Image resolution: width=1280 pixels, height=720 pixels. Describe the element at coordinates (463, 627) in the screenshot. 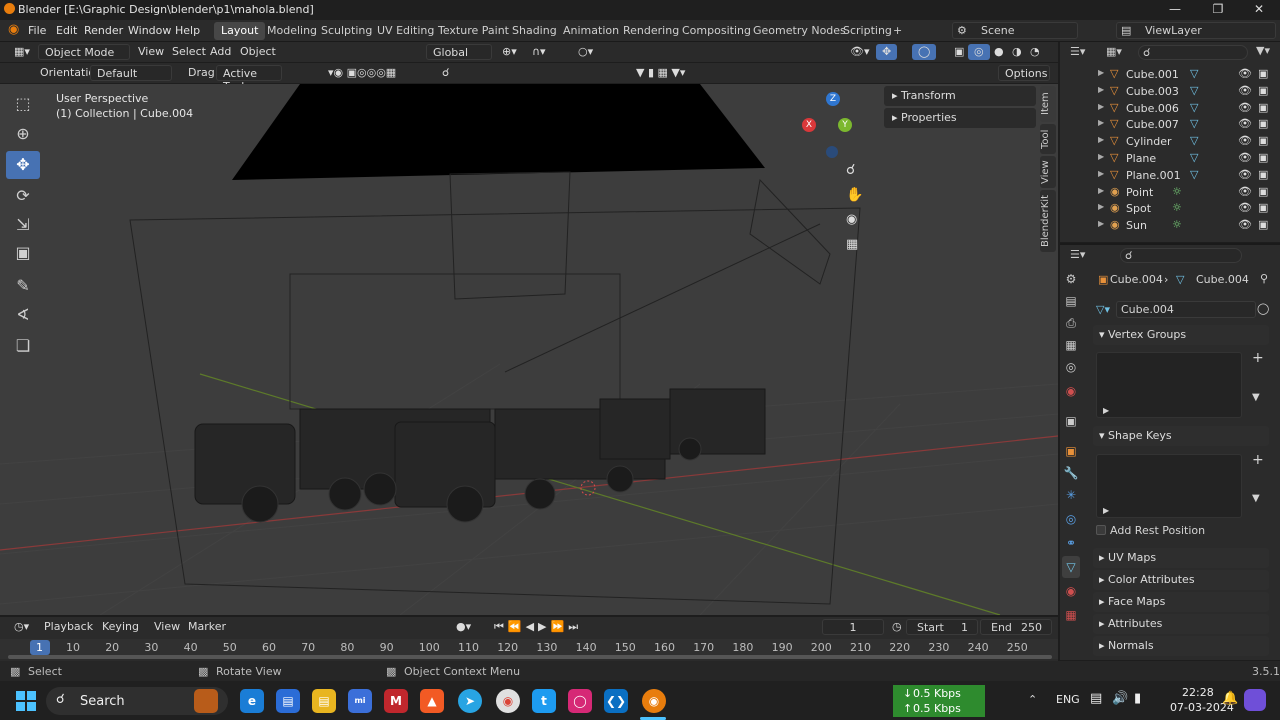

I see `record-icon: ●▾` at that location.